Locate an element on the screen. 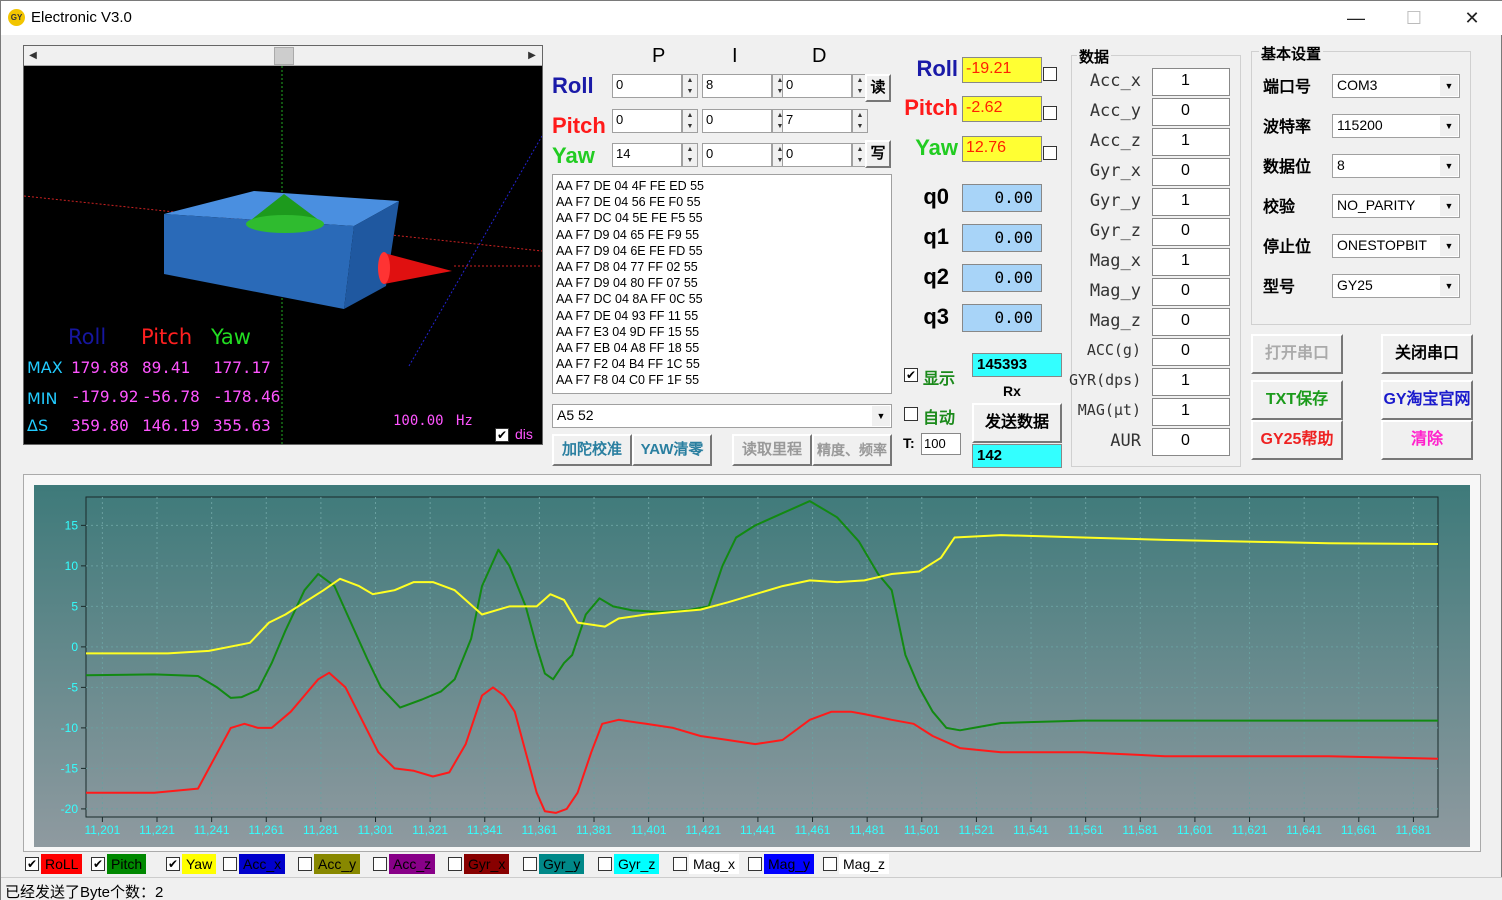 Image resolution: width=1502 pixels, height=900 pixels. legend-checkbox-acc_y is located at coordinates (305, 864).